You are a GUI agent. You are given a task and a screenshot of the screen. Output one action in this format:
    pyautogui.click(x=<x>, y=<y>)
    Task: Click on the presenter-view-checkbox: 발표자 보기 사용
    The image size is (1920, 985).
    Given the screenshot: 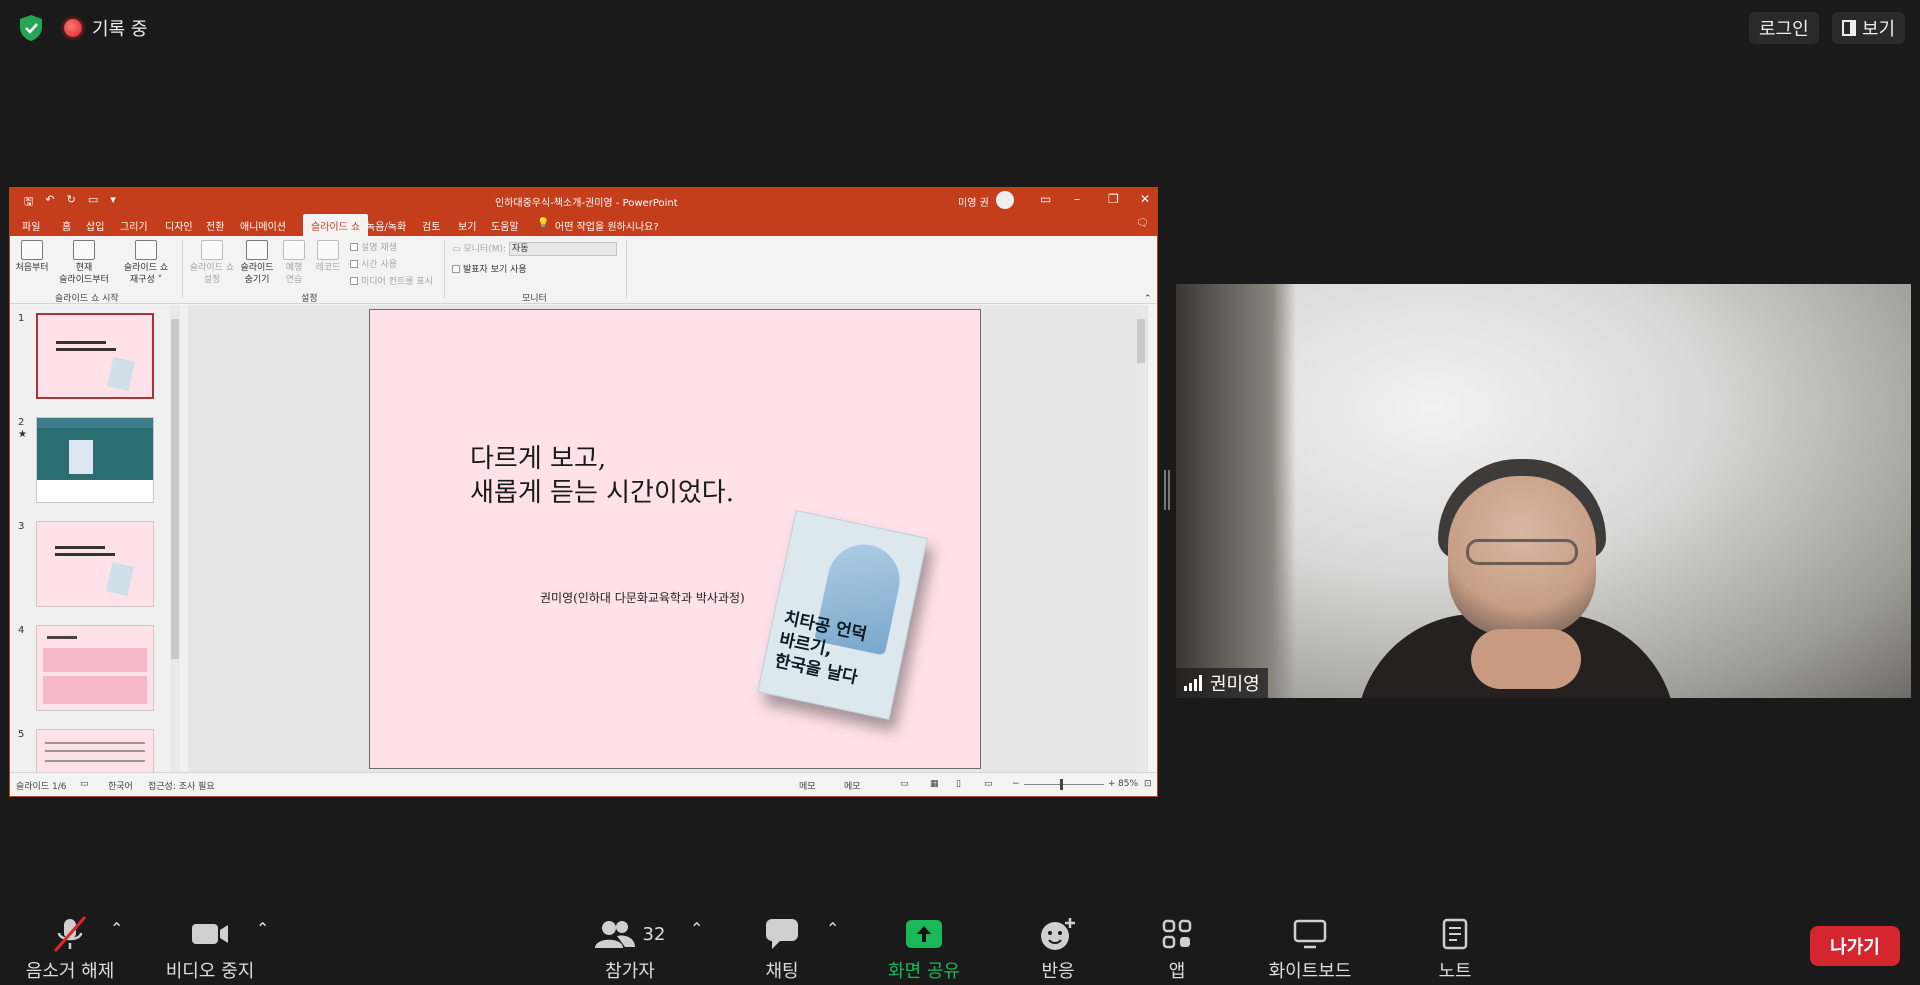 What is the action you would take?
    pyautogui.click(x=489, y=270)
    